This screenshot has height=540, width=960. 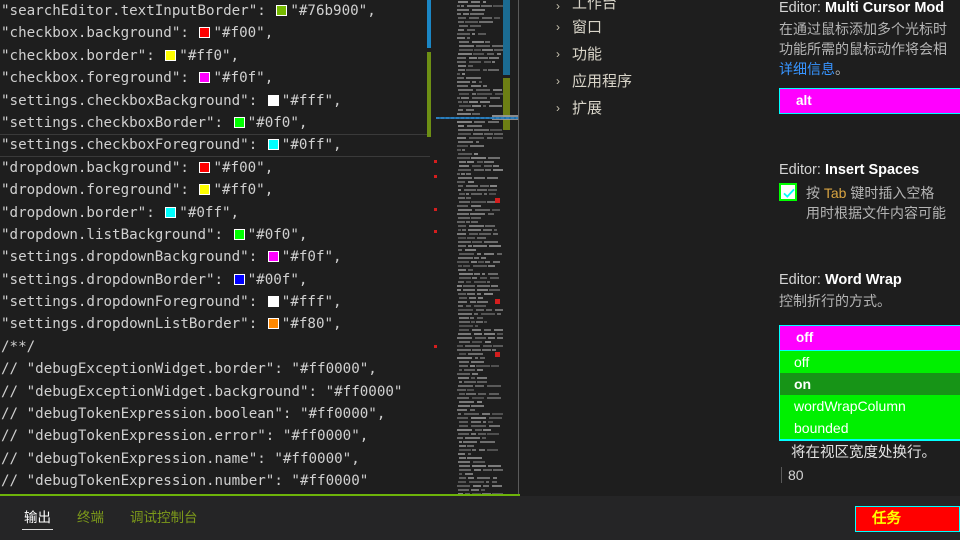 What do you see at coordinates (116, 234) in the screenshot?
I see `code-key: "dropdown.listBackground":` at bounding box center [116, 234].